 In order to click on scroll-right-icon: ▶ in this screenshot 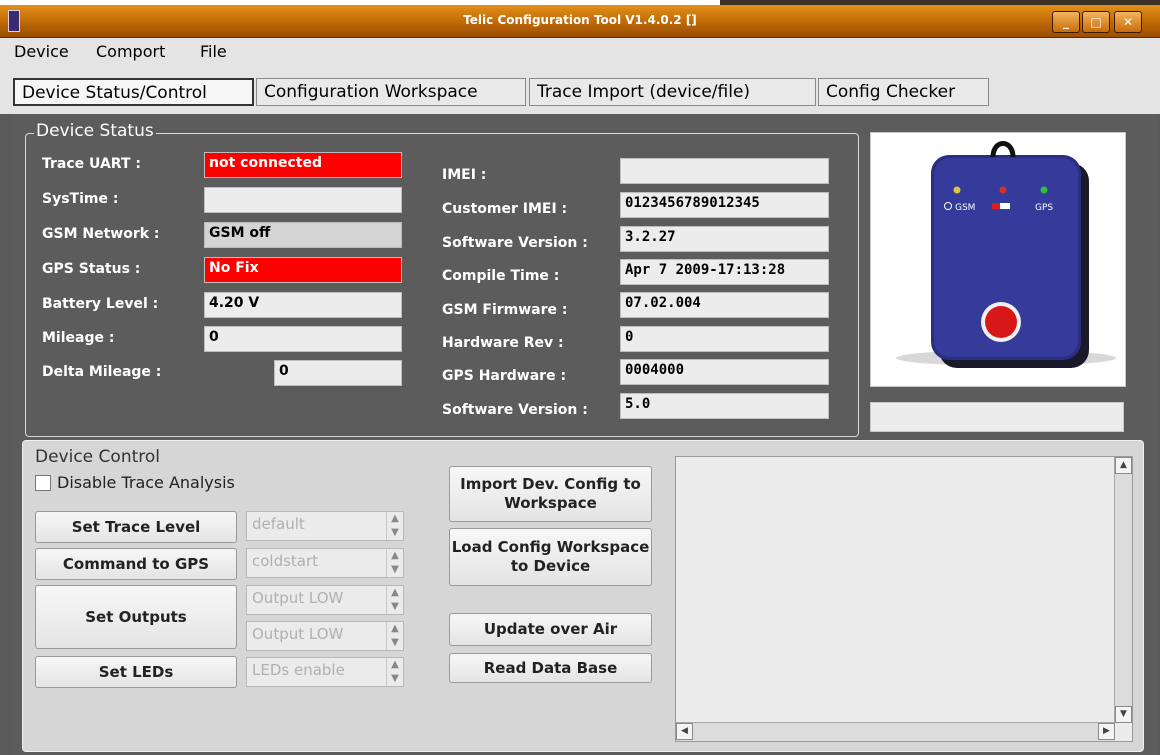, I will do `click(1106, 731)`.